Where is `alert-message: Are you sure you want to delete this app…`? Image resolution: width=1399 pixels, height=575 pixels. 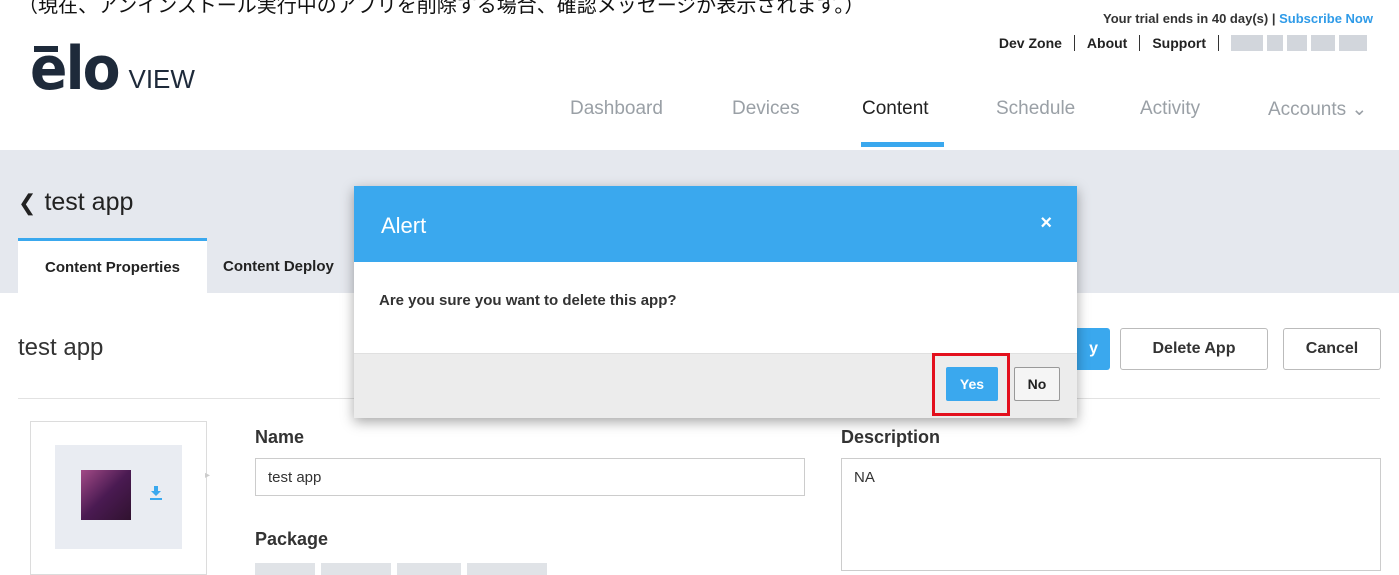 alert-message: Are you sure you want to delete this app… is located at coordinates (528, 300).